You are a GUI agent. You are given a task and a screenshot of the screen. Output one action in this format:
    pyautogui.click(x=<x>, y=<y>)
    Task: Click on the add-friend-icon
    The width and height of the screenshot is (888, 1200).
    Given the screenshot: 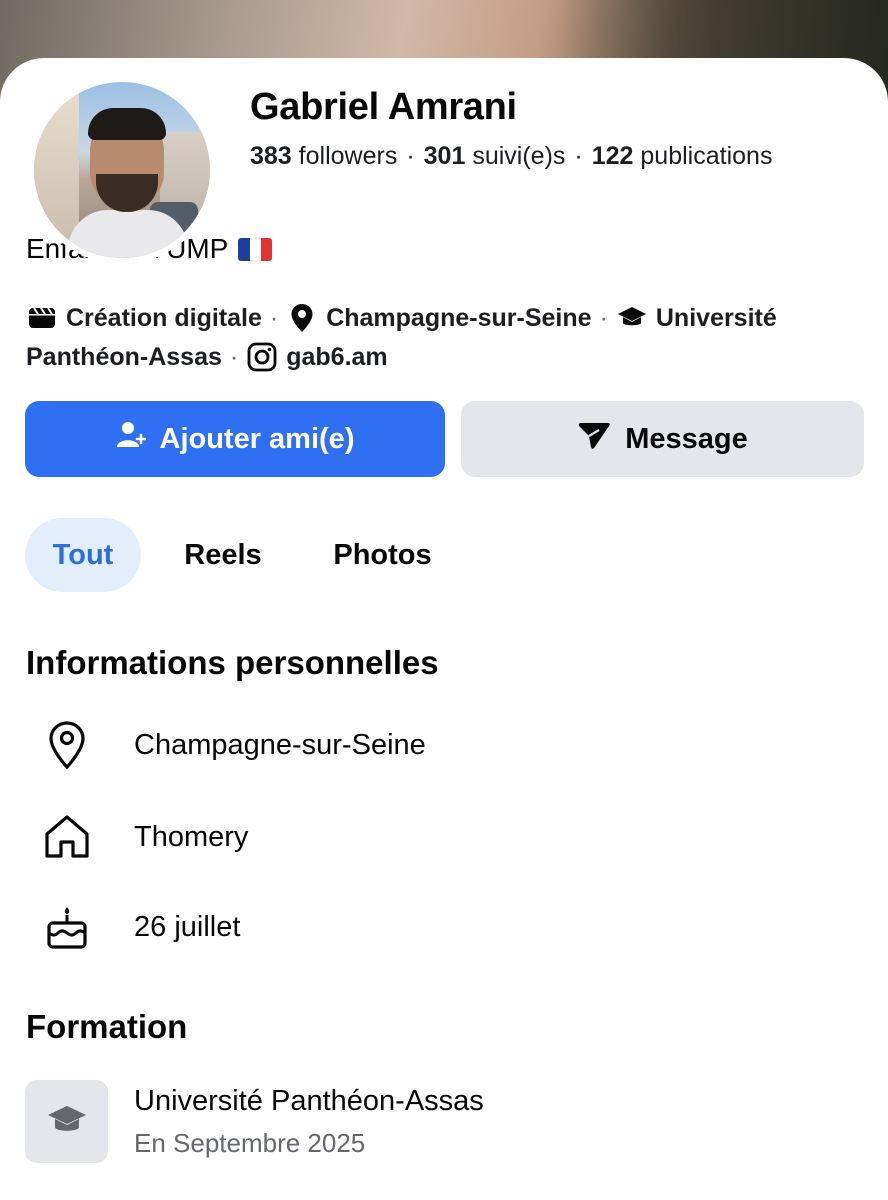 What is the action you would take?
    pyautogui.click(x=131, y=439)
    